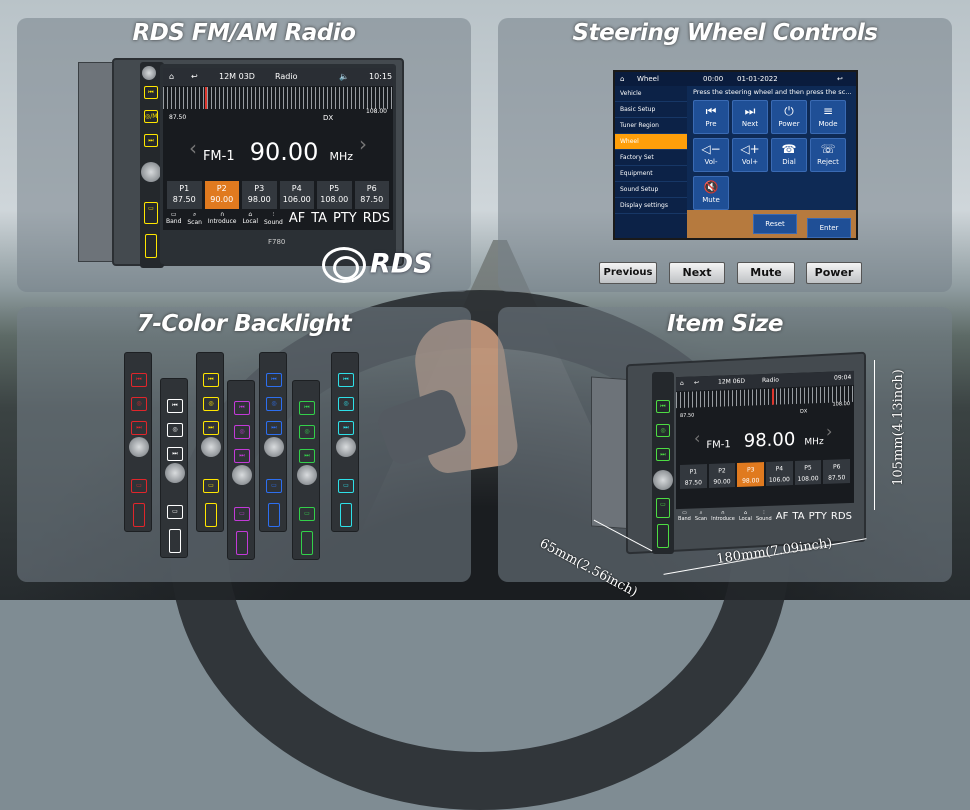  I want to click on preset-5: P5 108.00, so click(808, 472).